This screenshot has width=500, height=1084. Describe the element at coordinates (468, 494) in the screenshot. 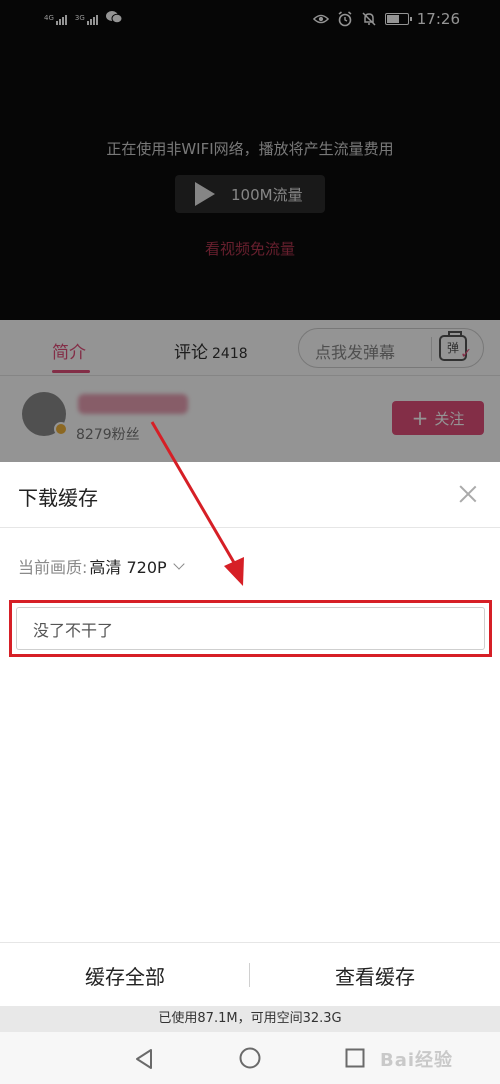

I see `close-icon` at that location.